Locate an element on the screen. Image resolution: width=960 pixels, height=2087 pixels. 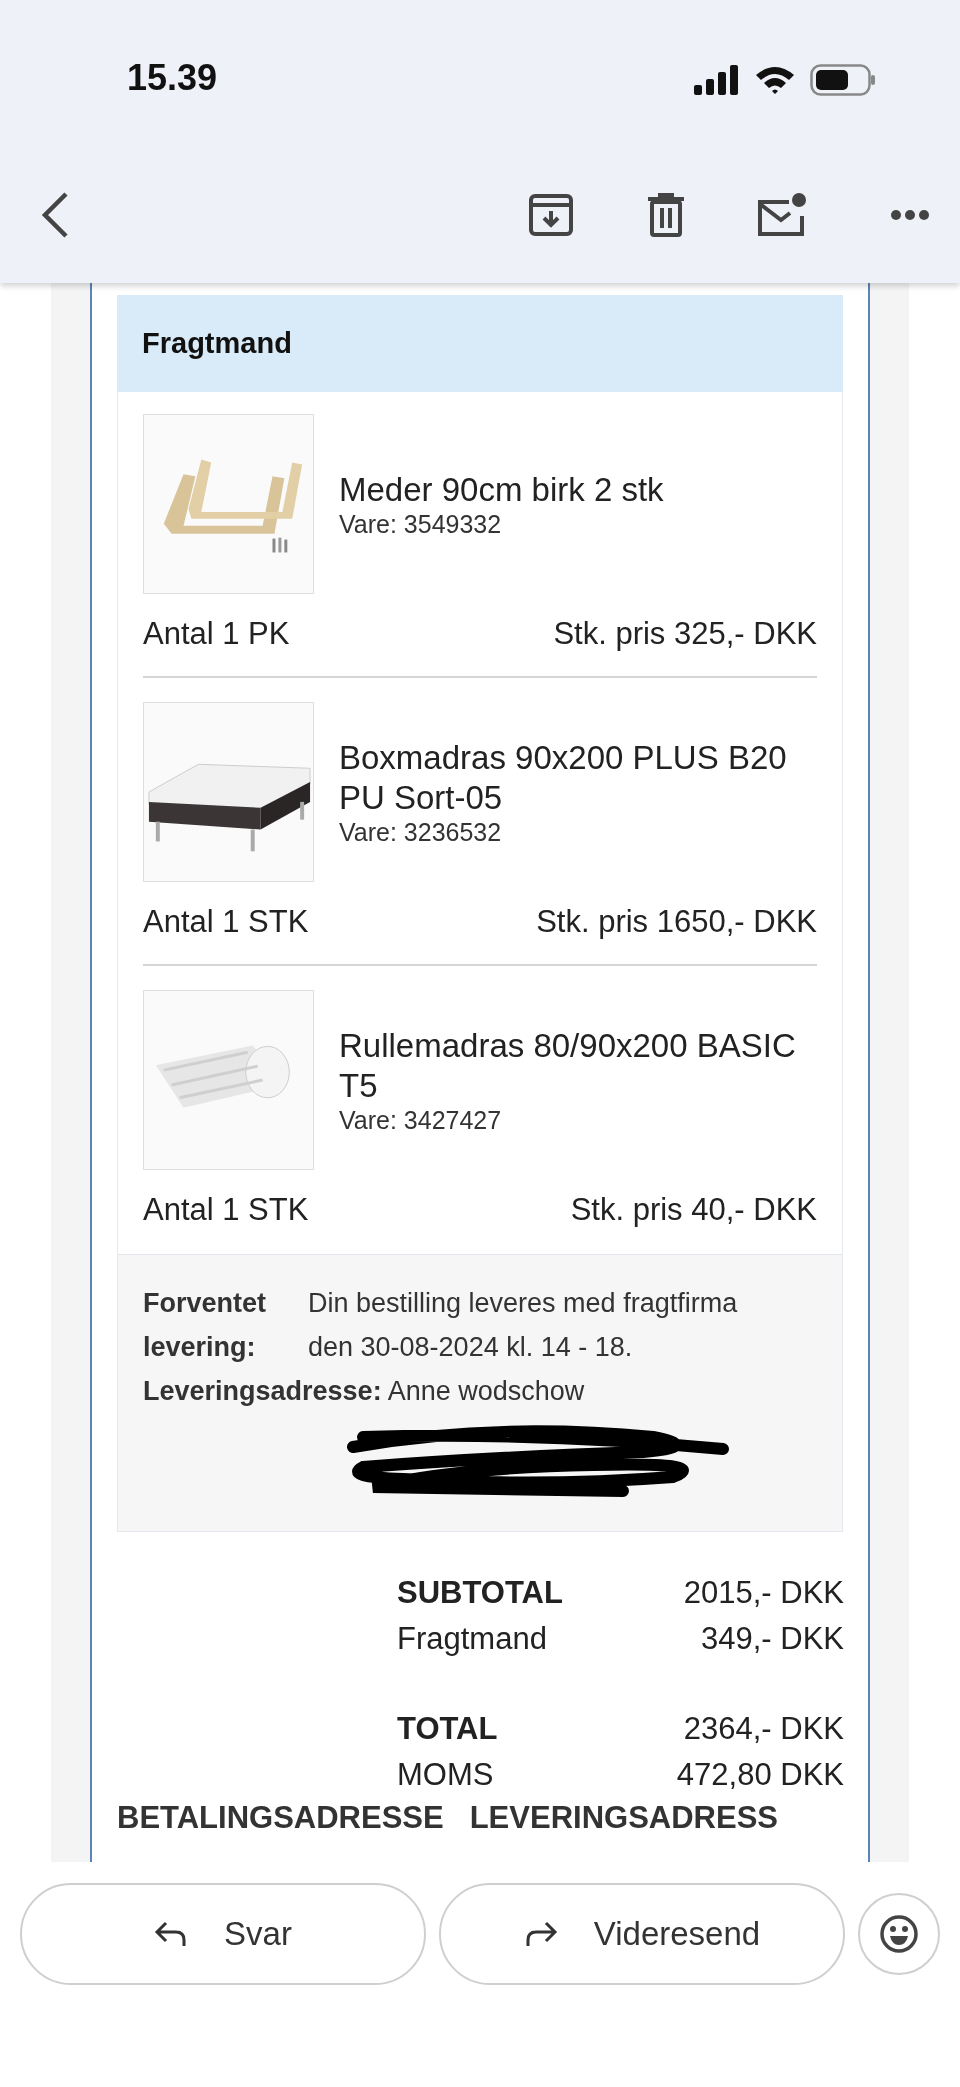
product-name: Meder 90cm birk 2 stk is located at coordinates (501, 489).